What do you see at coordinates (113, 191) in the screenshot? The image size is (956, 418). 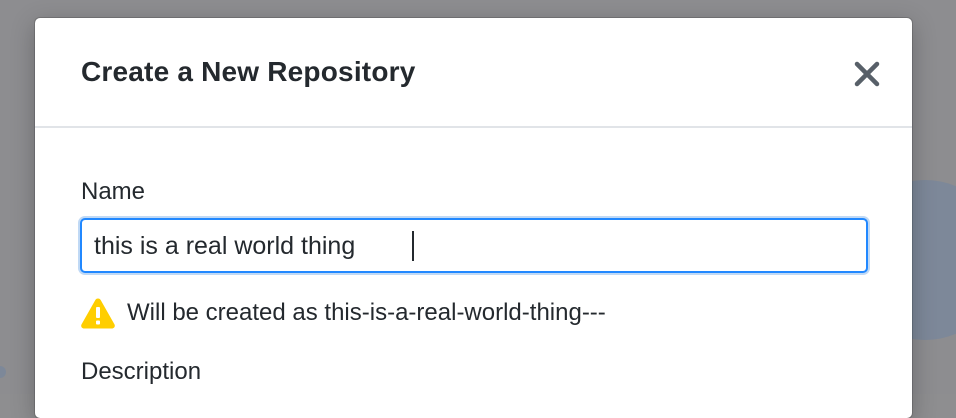 I see `name-label: Name` at bounding box center [113, 191].